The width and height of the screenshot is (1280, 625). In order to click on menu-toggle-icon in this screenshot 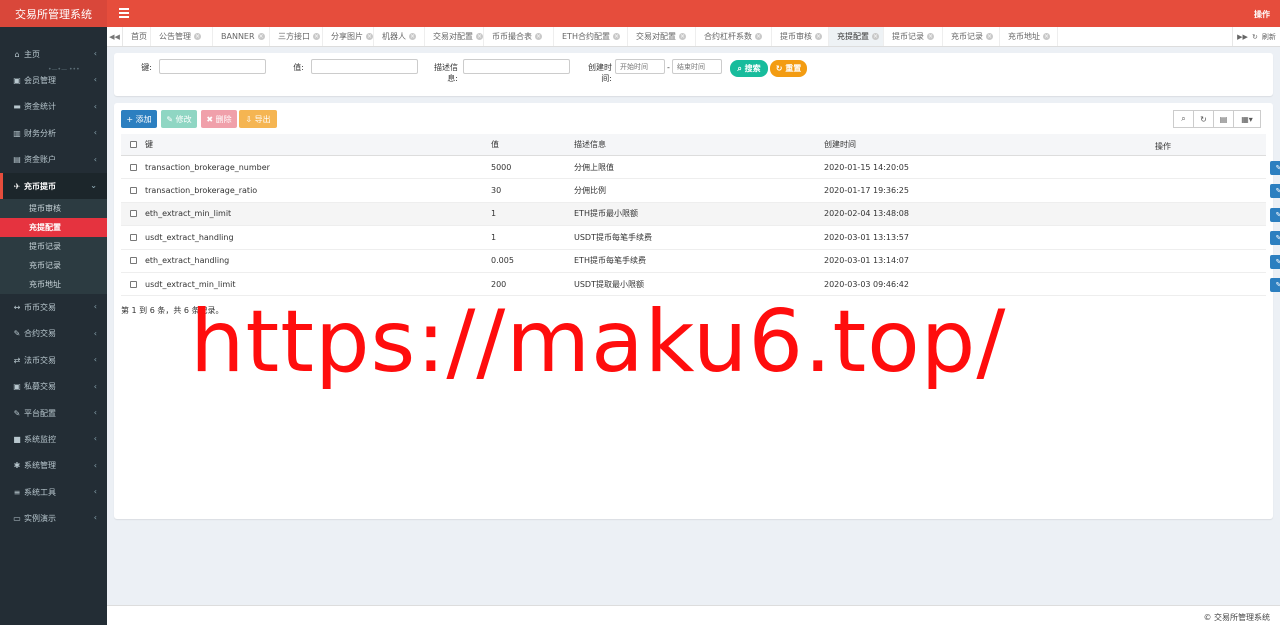, I will do `click(124, 13)`.